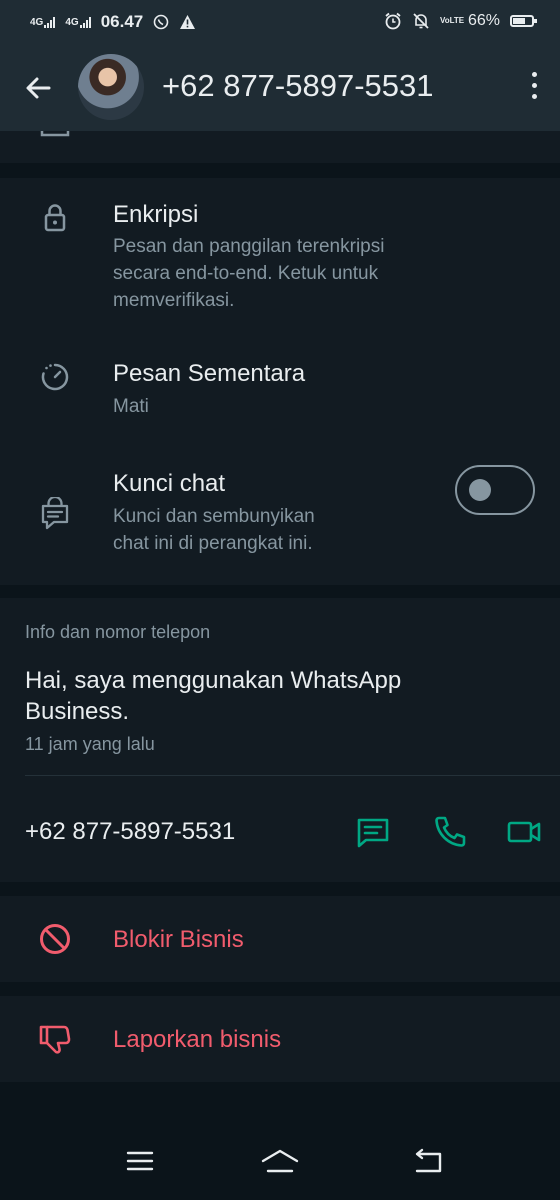 The image size is (560, 1200). Describe the element at coordinates (174, 300) in the screenshot. I see `encryption-subtitle-line: memverifikasi.` at that location.